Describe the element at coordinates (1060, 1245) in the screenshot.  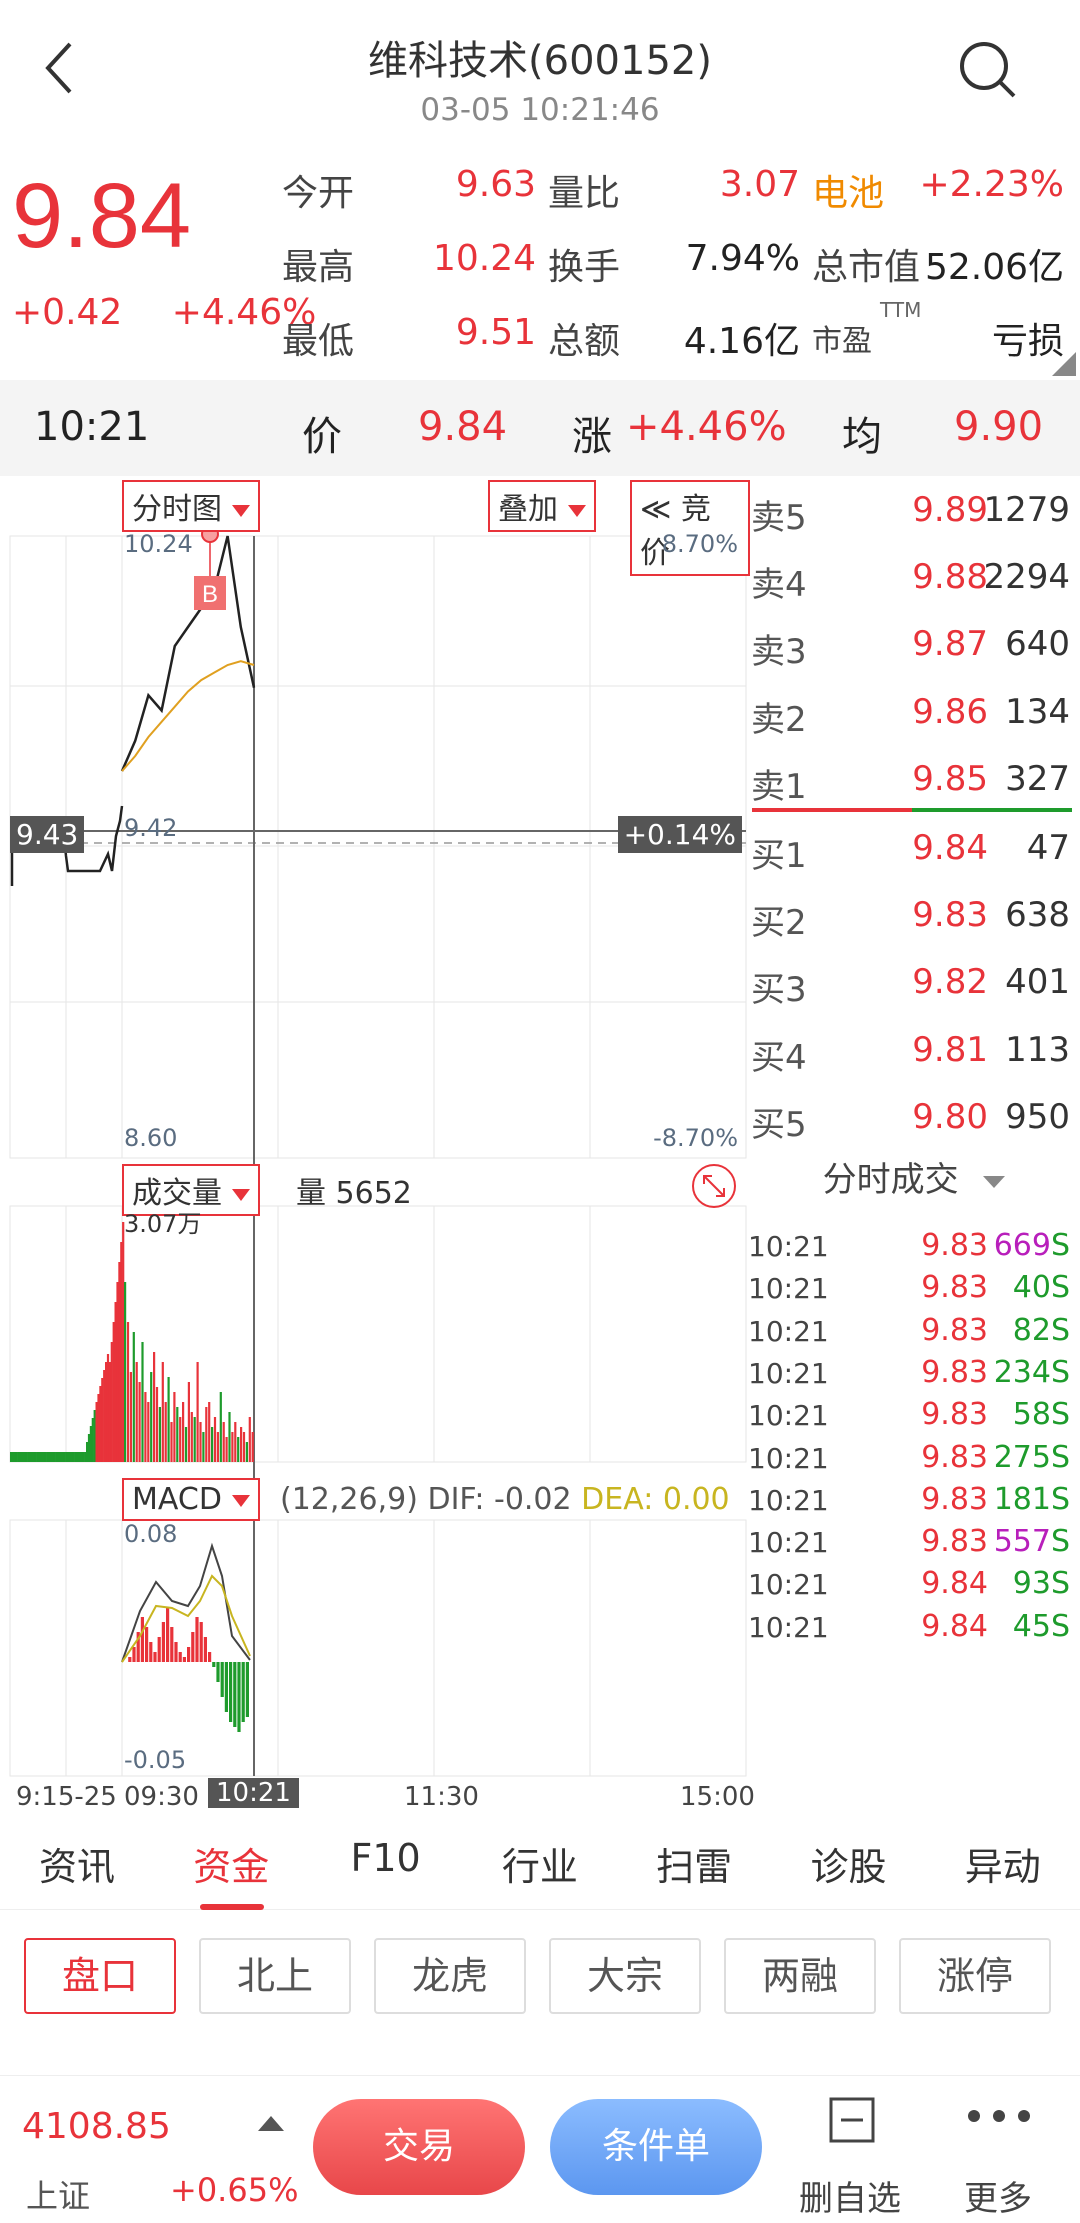
I see `tick-side: S` at that location.